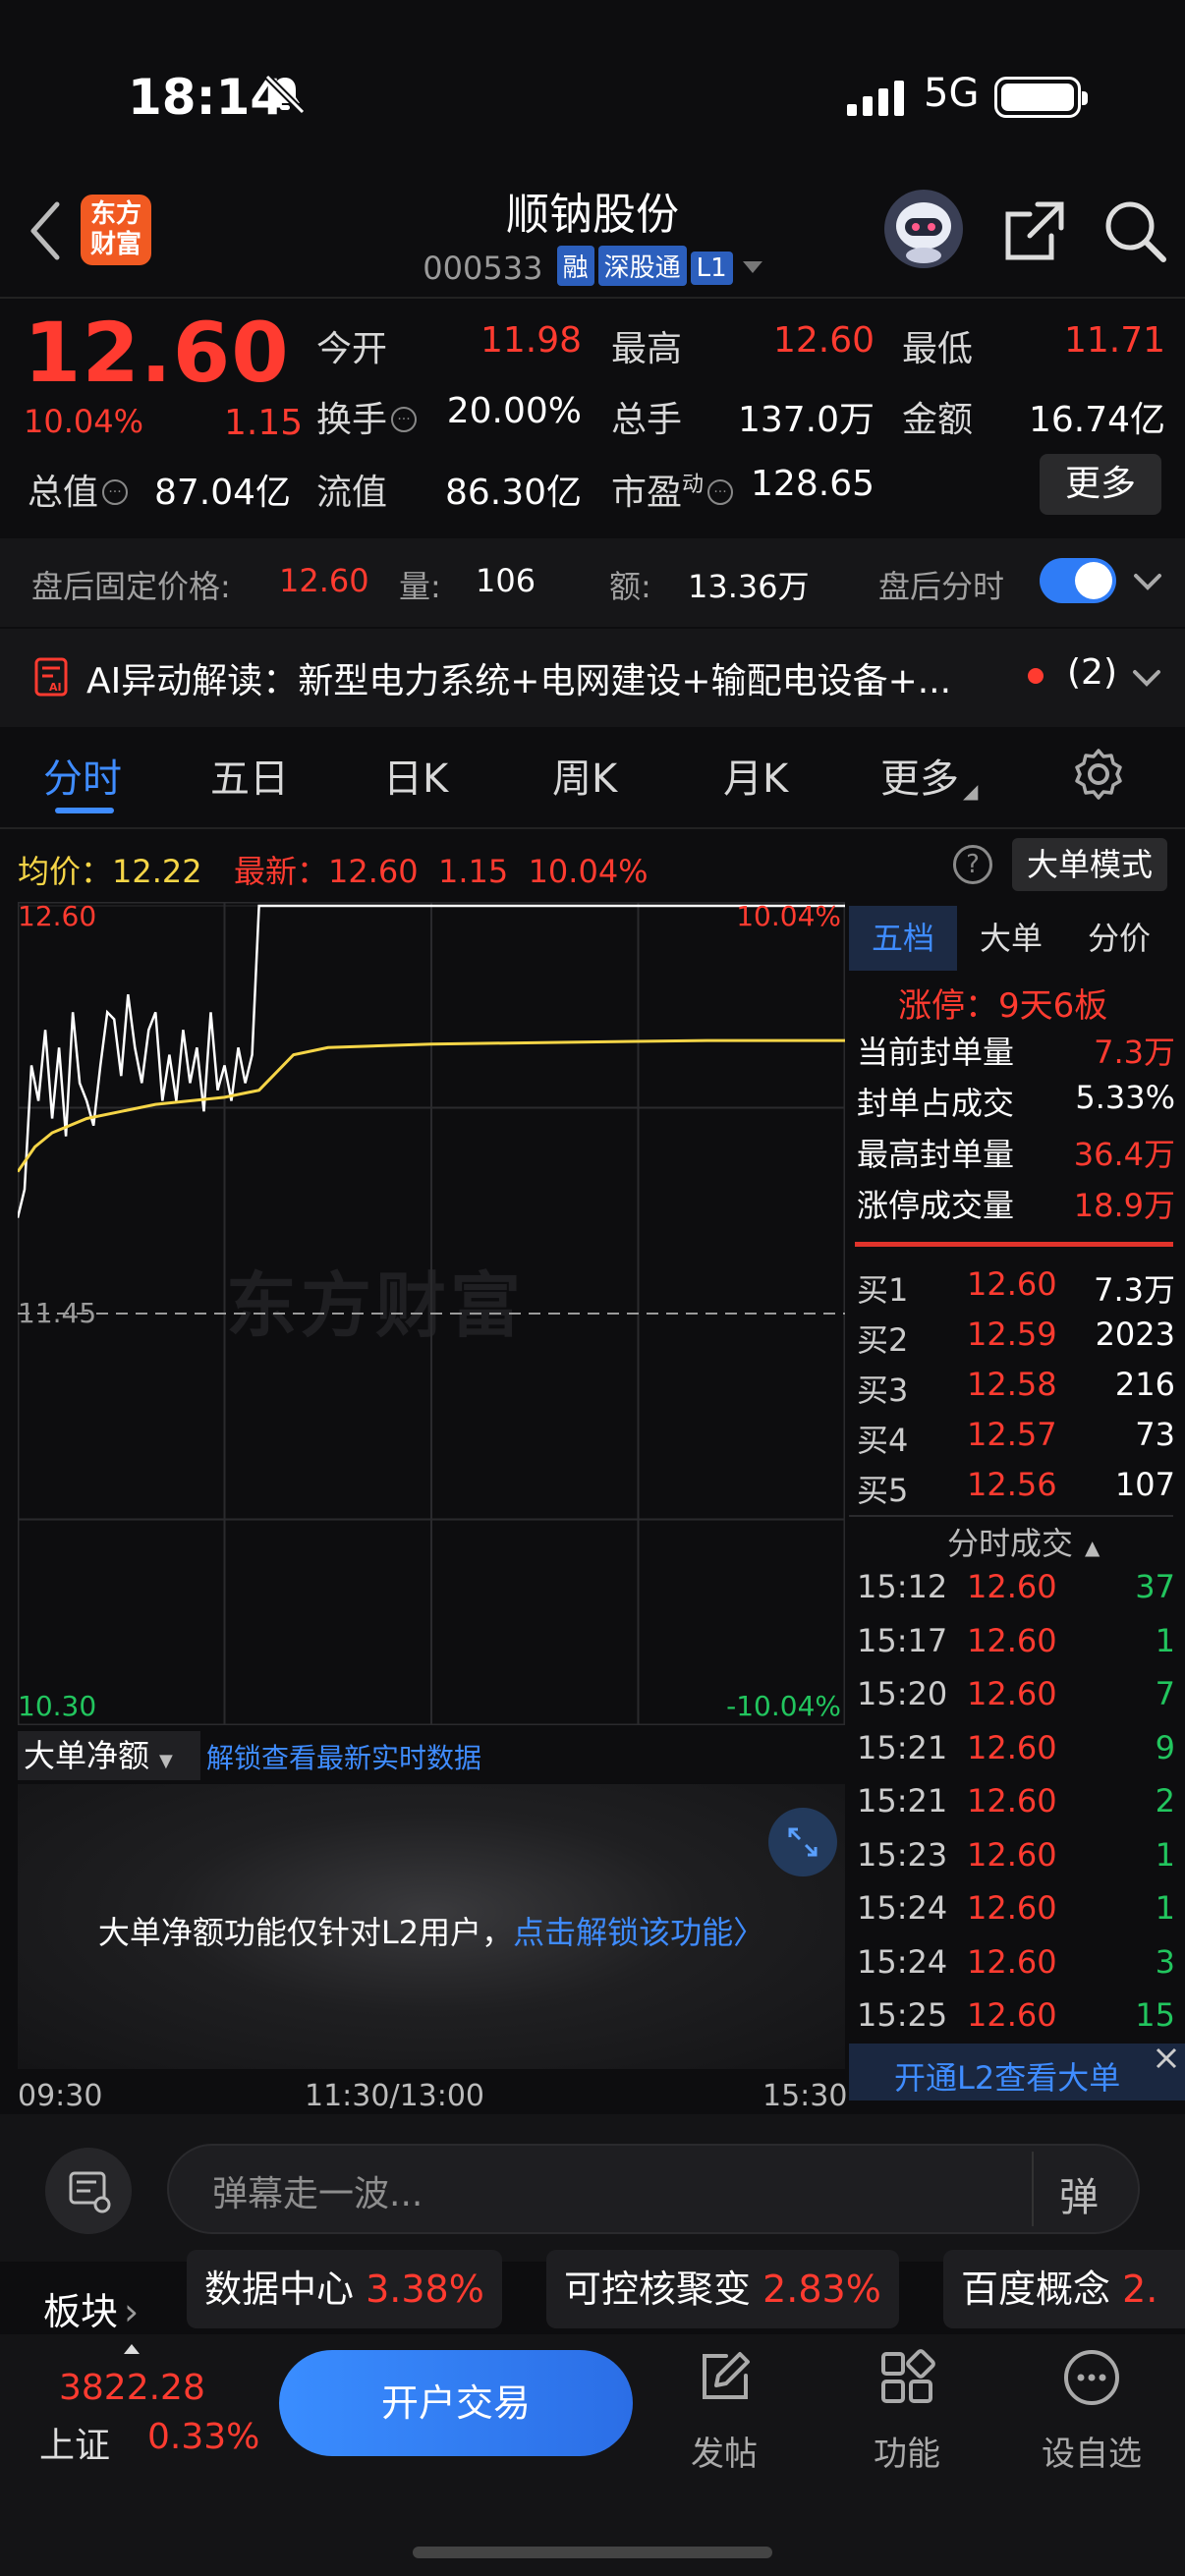 This screenshot has height=2576, width=1185. I want to click on nav-add-watchlist: 设自选, so click(1092, 2410).